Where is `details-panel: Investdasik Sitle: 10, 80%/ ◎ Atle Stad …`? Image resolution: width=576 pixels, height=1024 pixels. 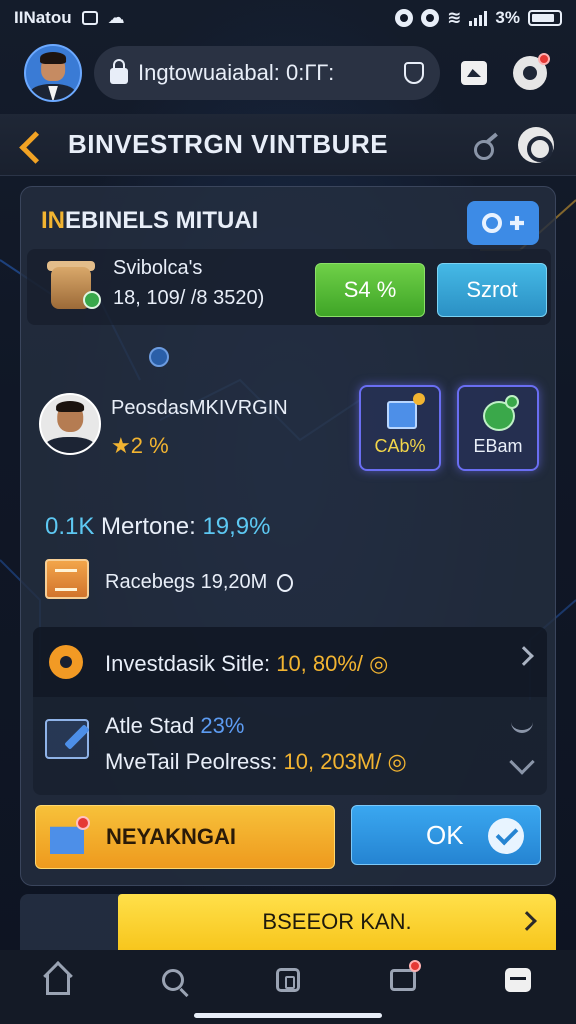 details-panel: Investdasik Sitle: 10, 80%/ ◎ Atle Stad … is located at coordinates (290, 711).